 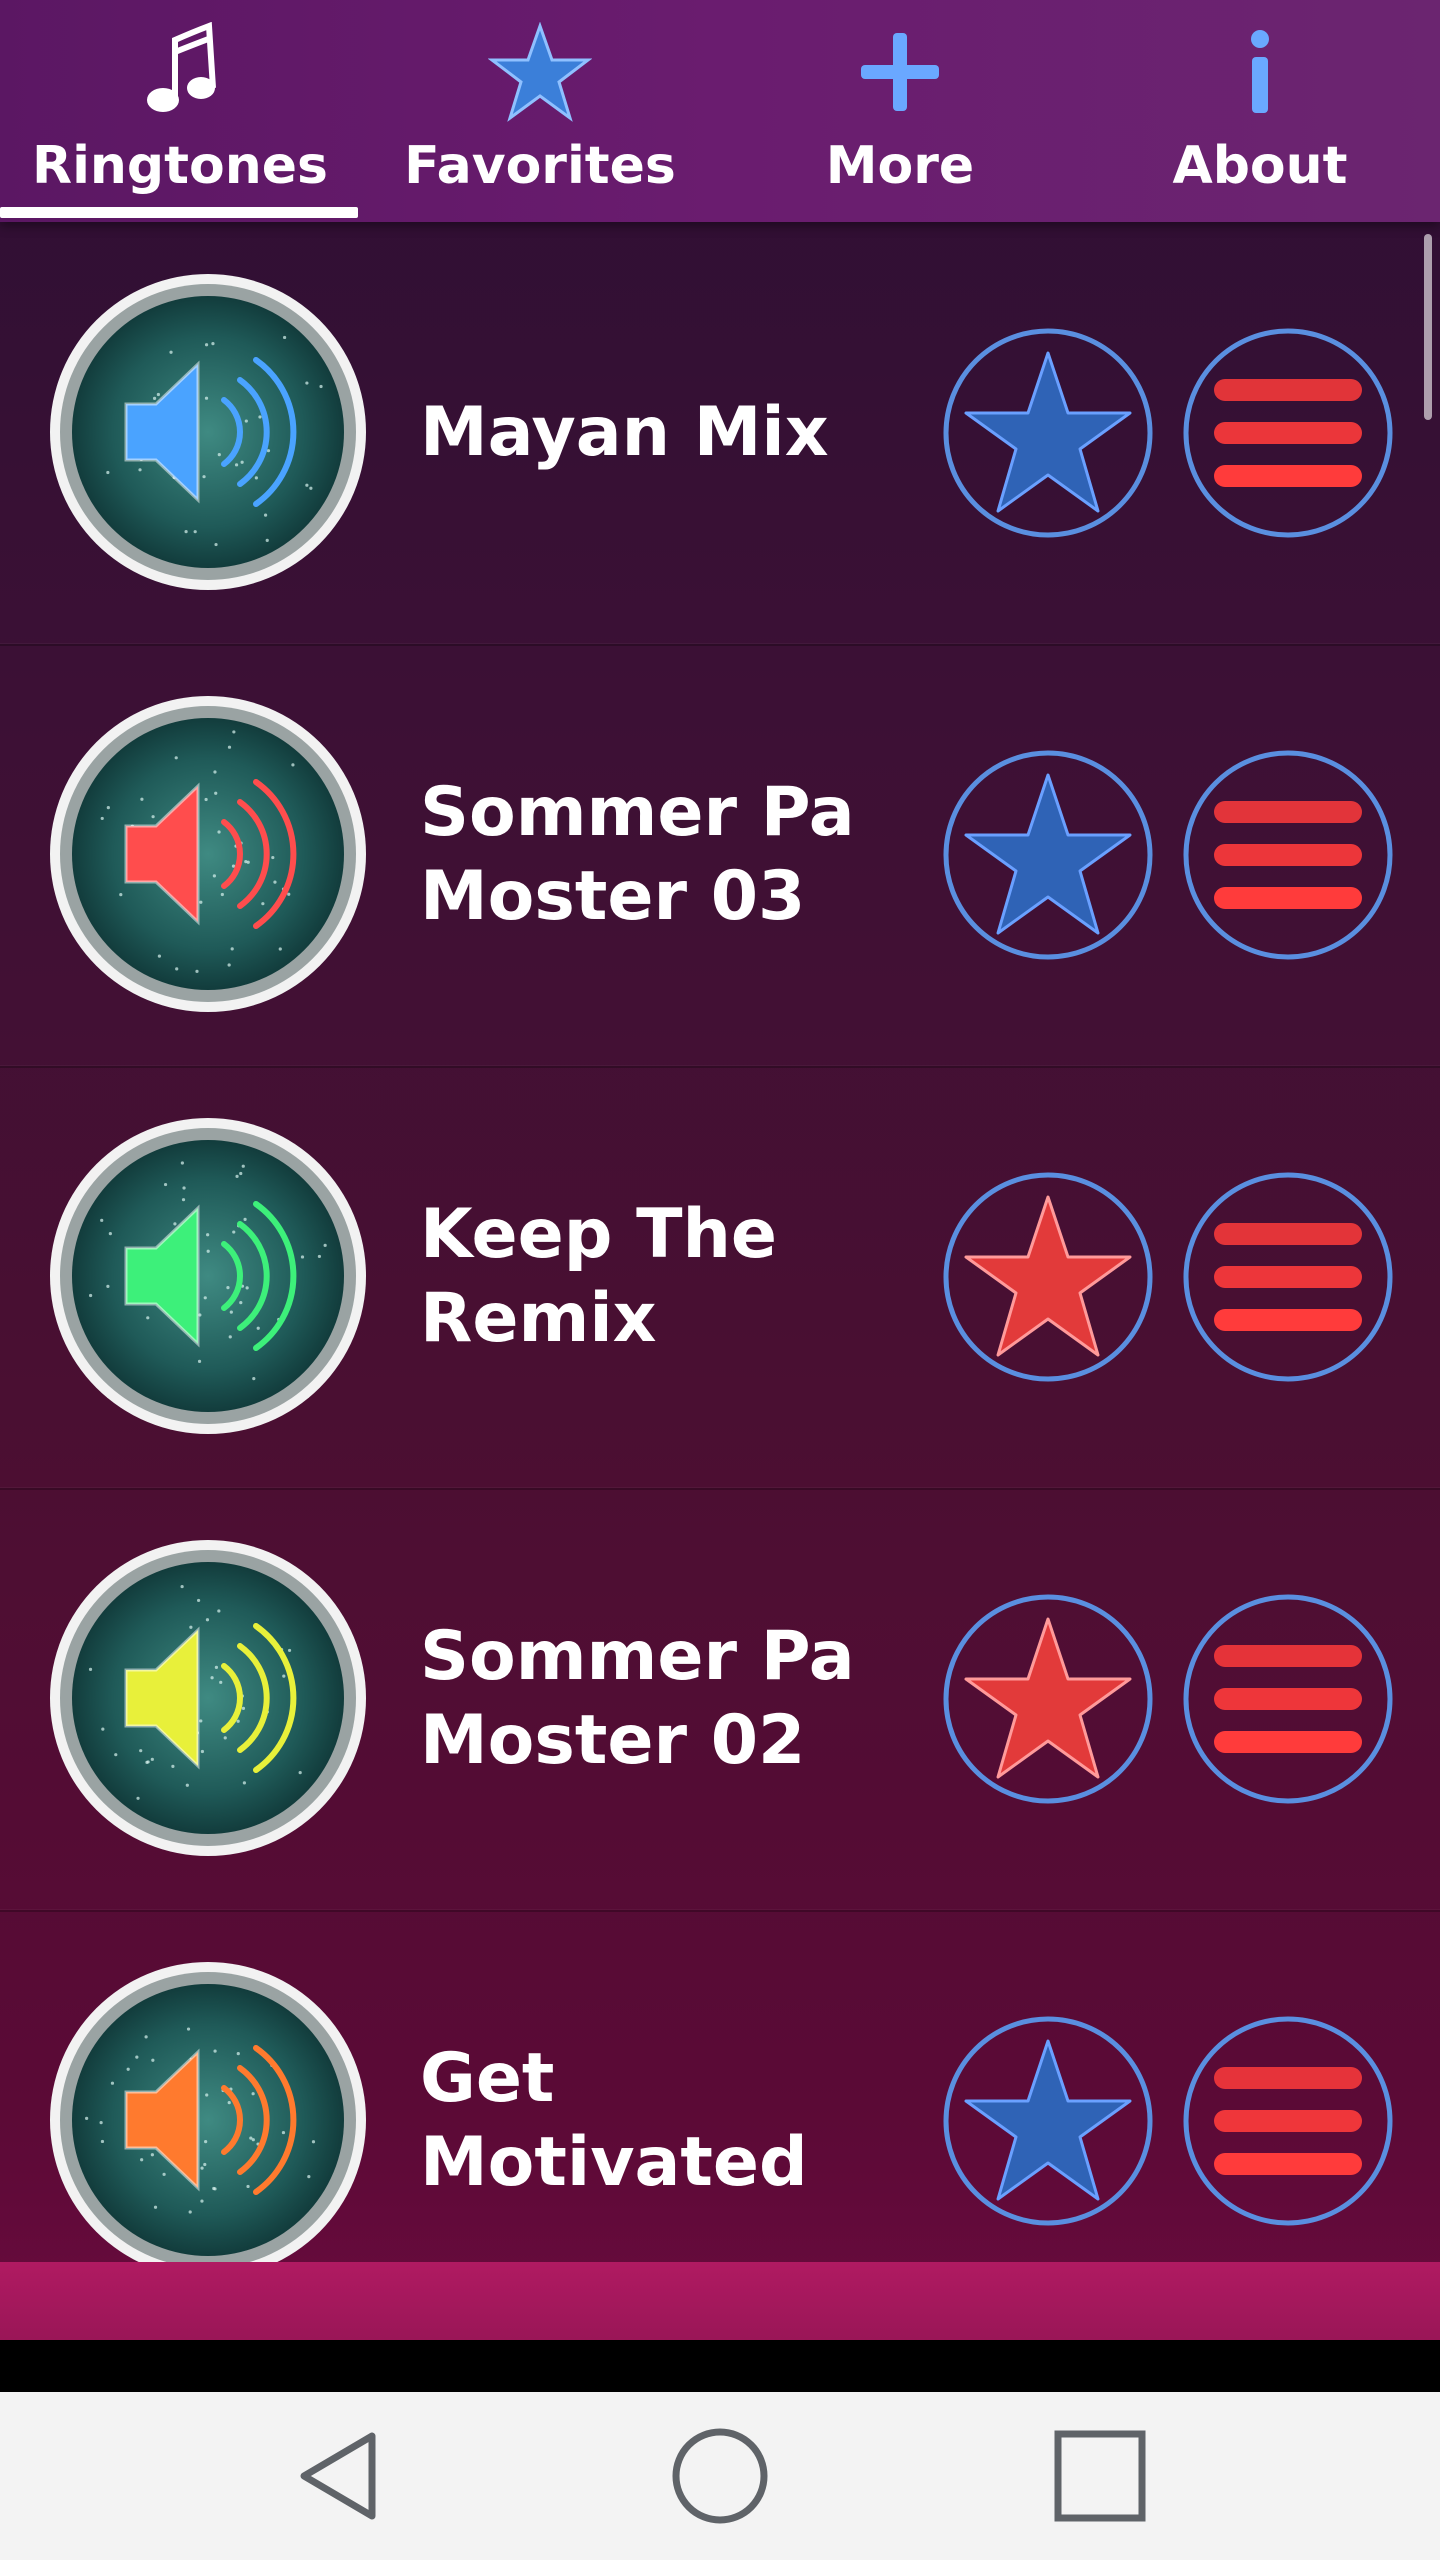 I want to click on scrollbar, so click(x=1428, y=327).